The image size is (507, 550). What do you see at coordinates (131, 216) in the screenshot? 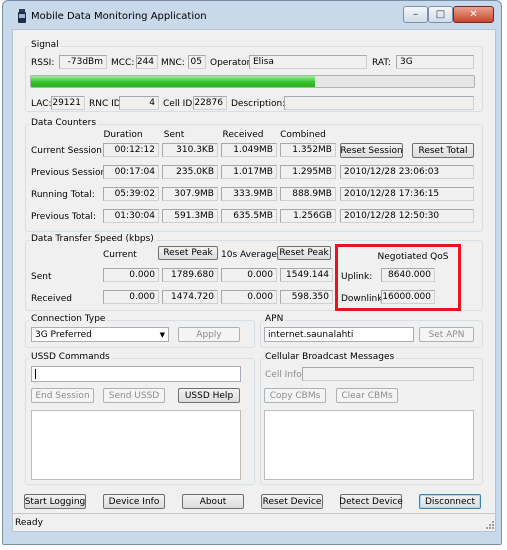
I see `counter-duration: 01:30:04` at bounding box center [131, 216].